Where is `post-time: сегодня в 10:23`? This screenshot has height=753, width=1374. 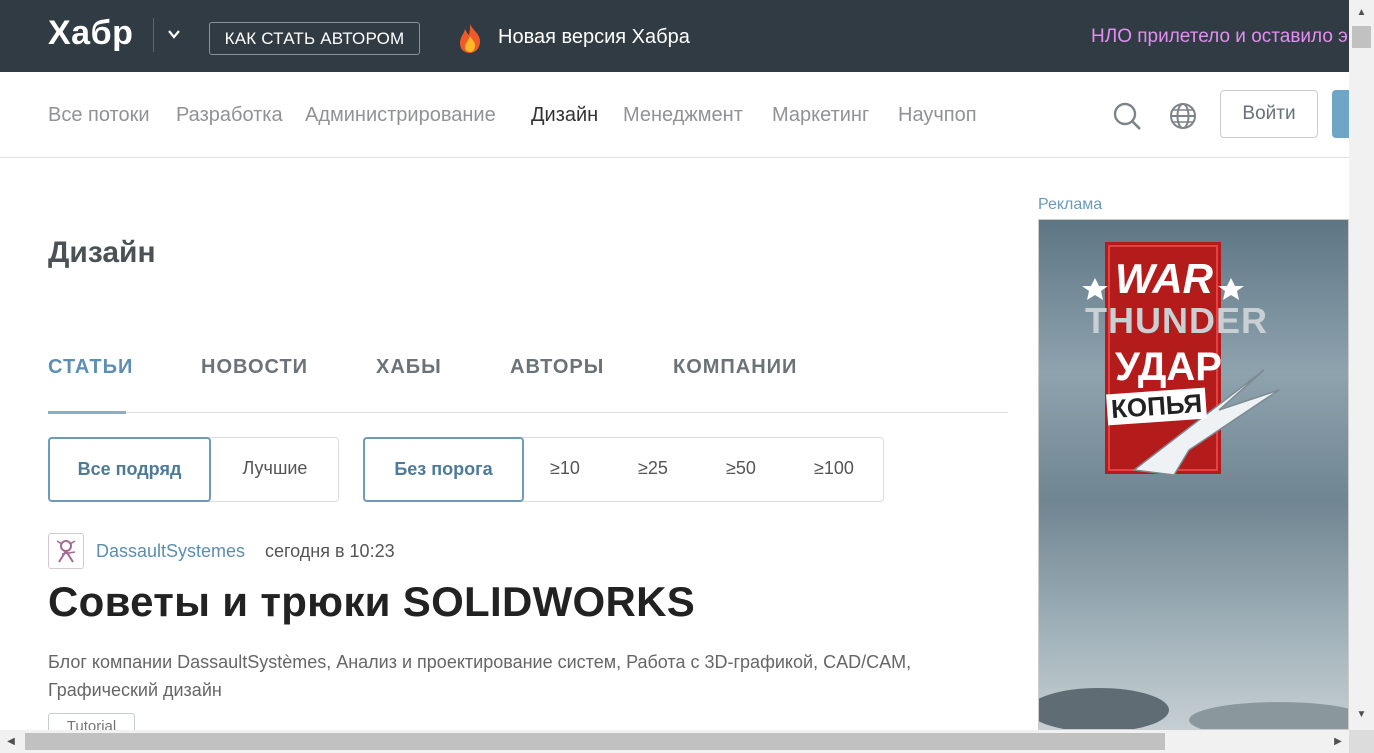 post-time: сегодня в 10:23 is located at coordinates (330, 551).